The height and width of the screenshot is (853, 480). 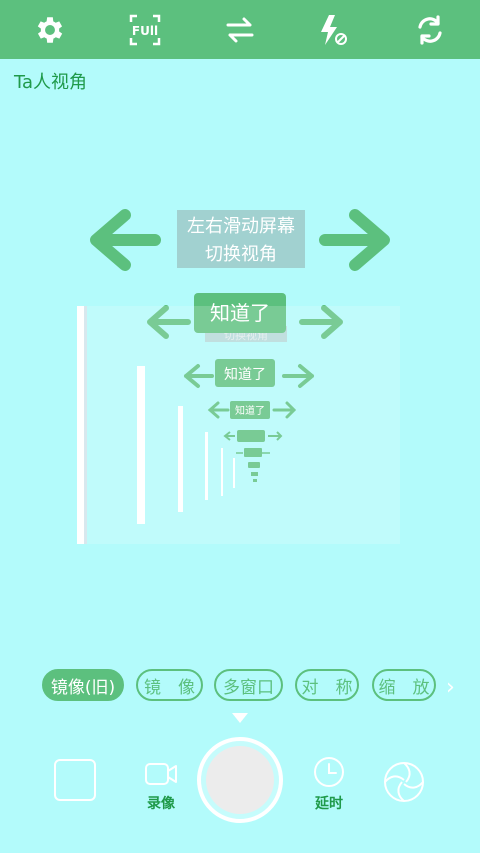 I want to click on video-camera-icon, so click(x=161, y=774).